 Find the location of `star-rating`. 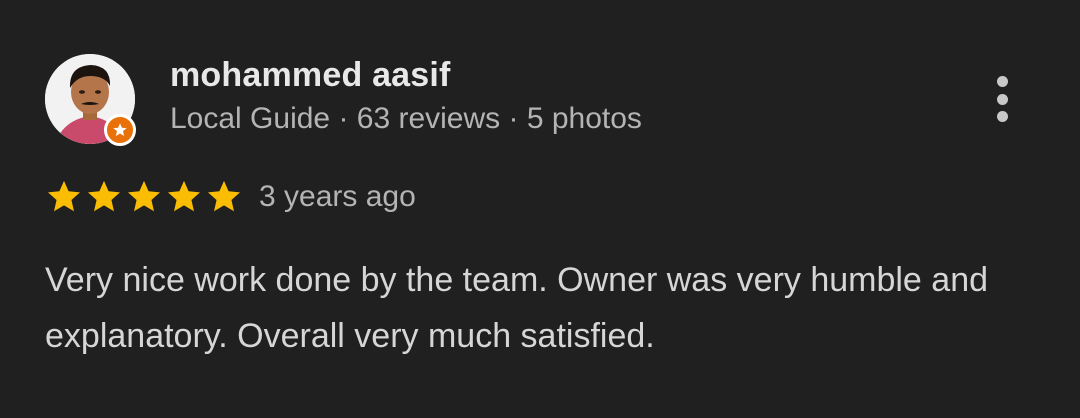

star-rating is located at coordinates (144, 197).